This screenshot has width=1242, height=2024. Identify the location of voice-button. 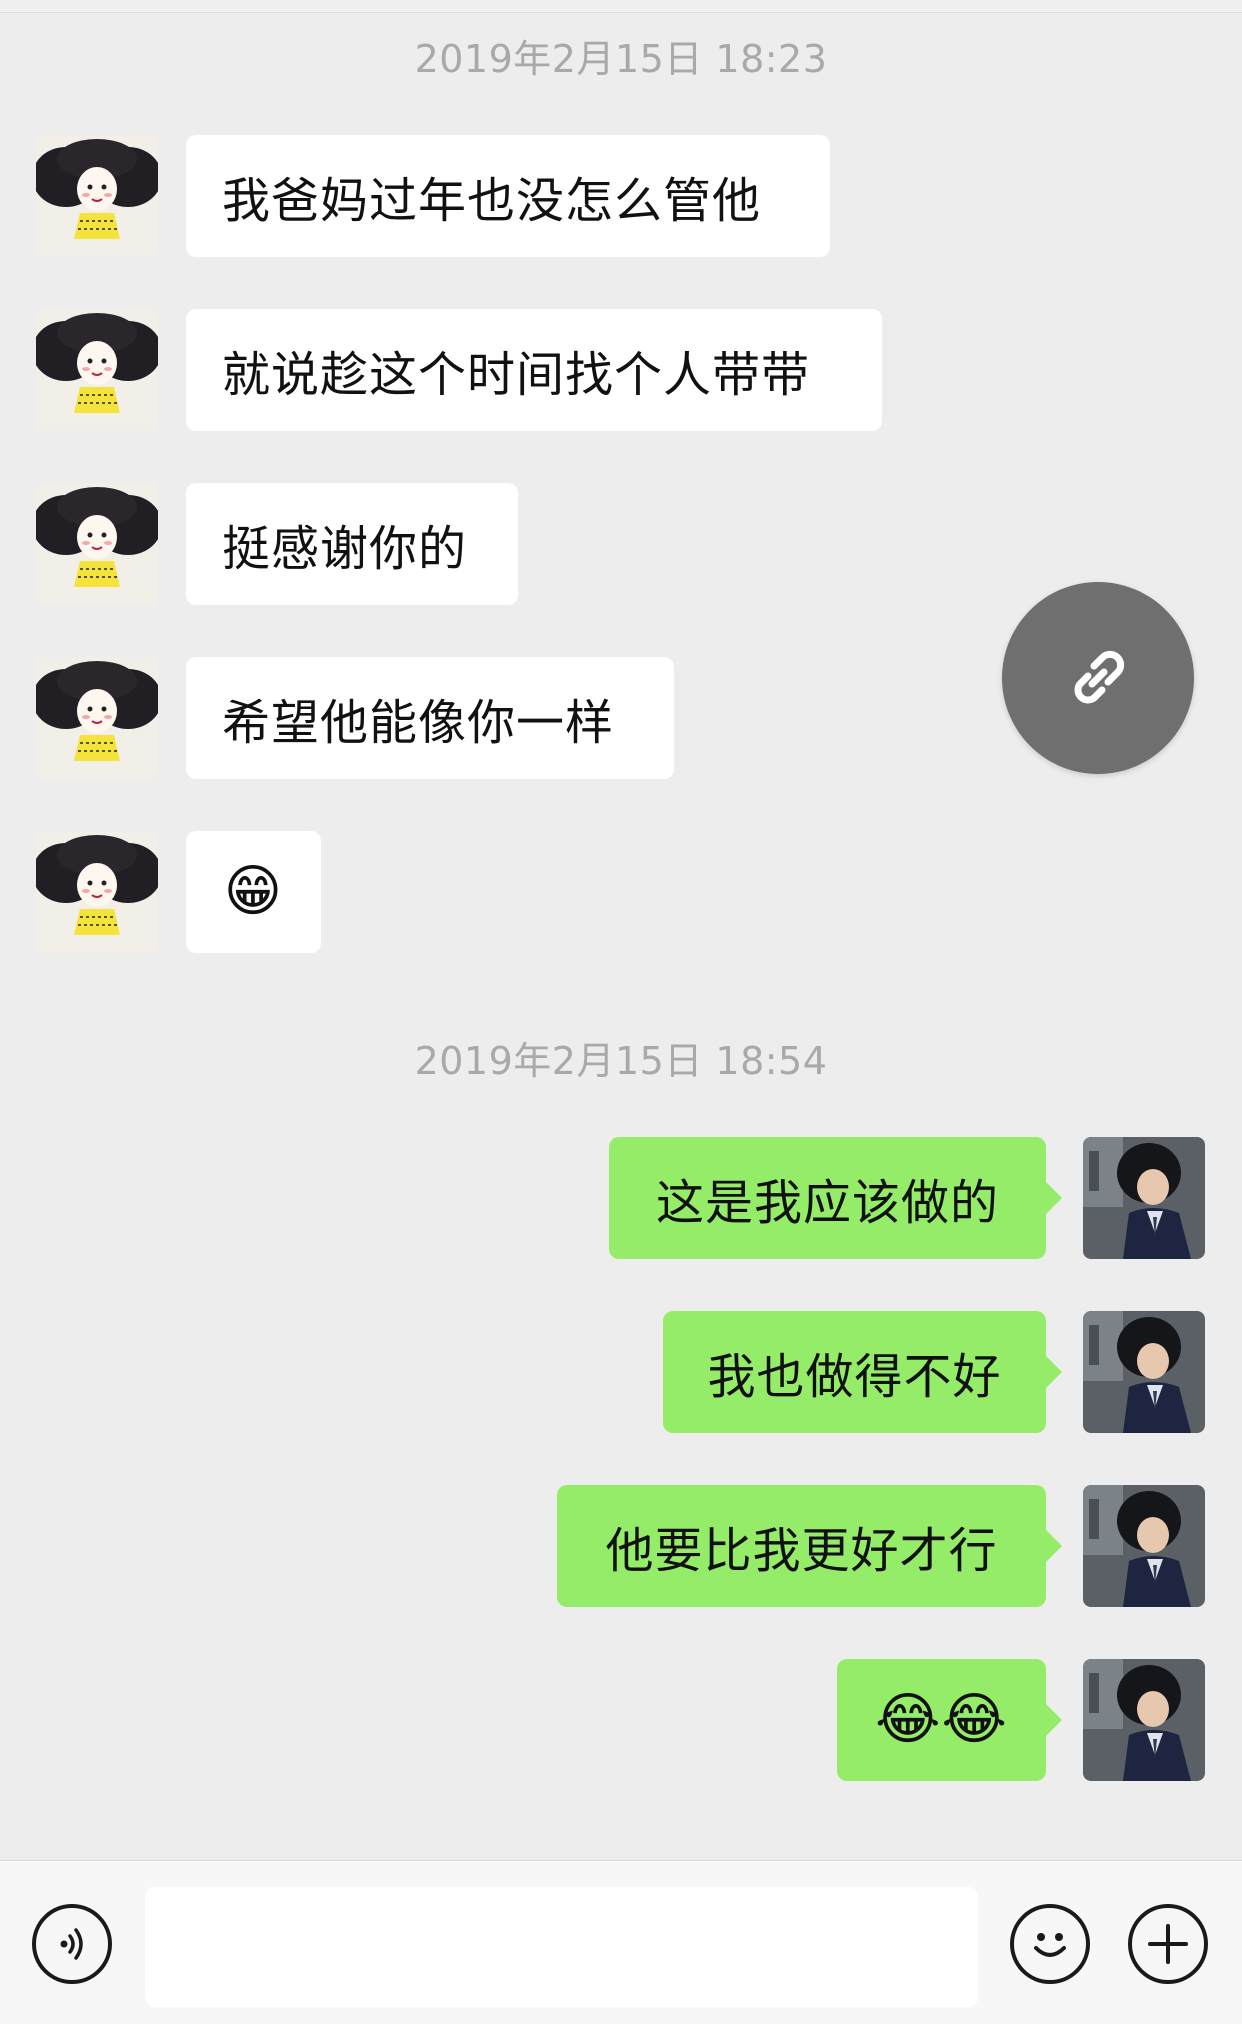
(72, 1944).